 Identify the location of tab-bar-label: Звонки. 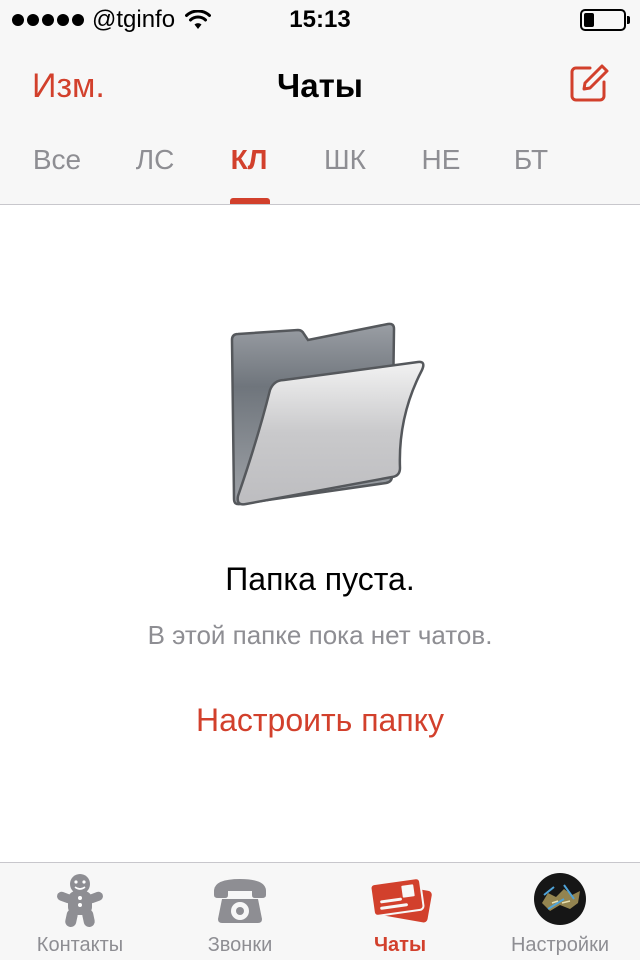
(240, 945).